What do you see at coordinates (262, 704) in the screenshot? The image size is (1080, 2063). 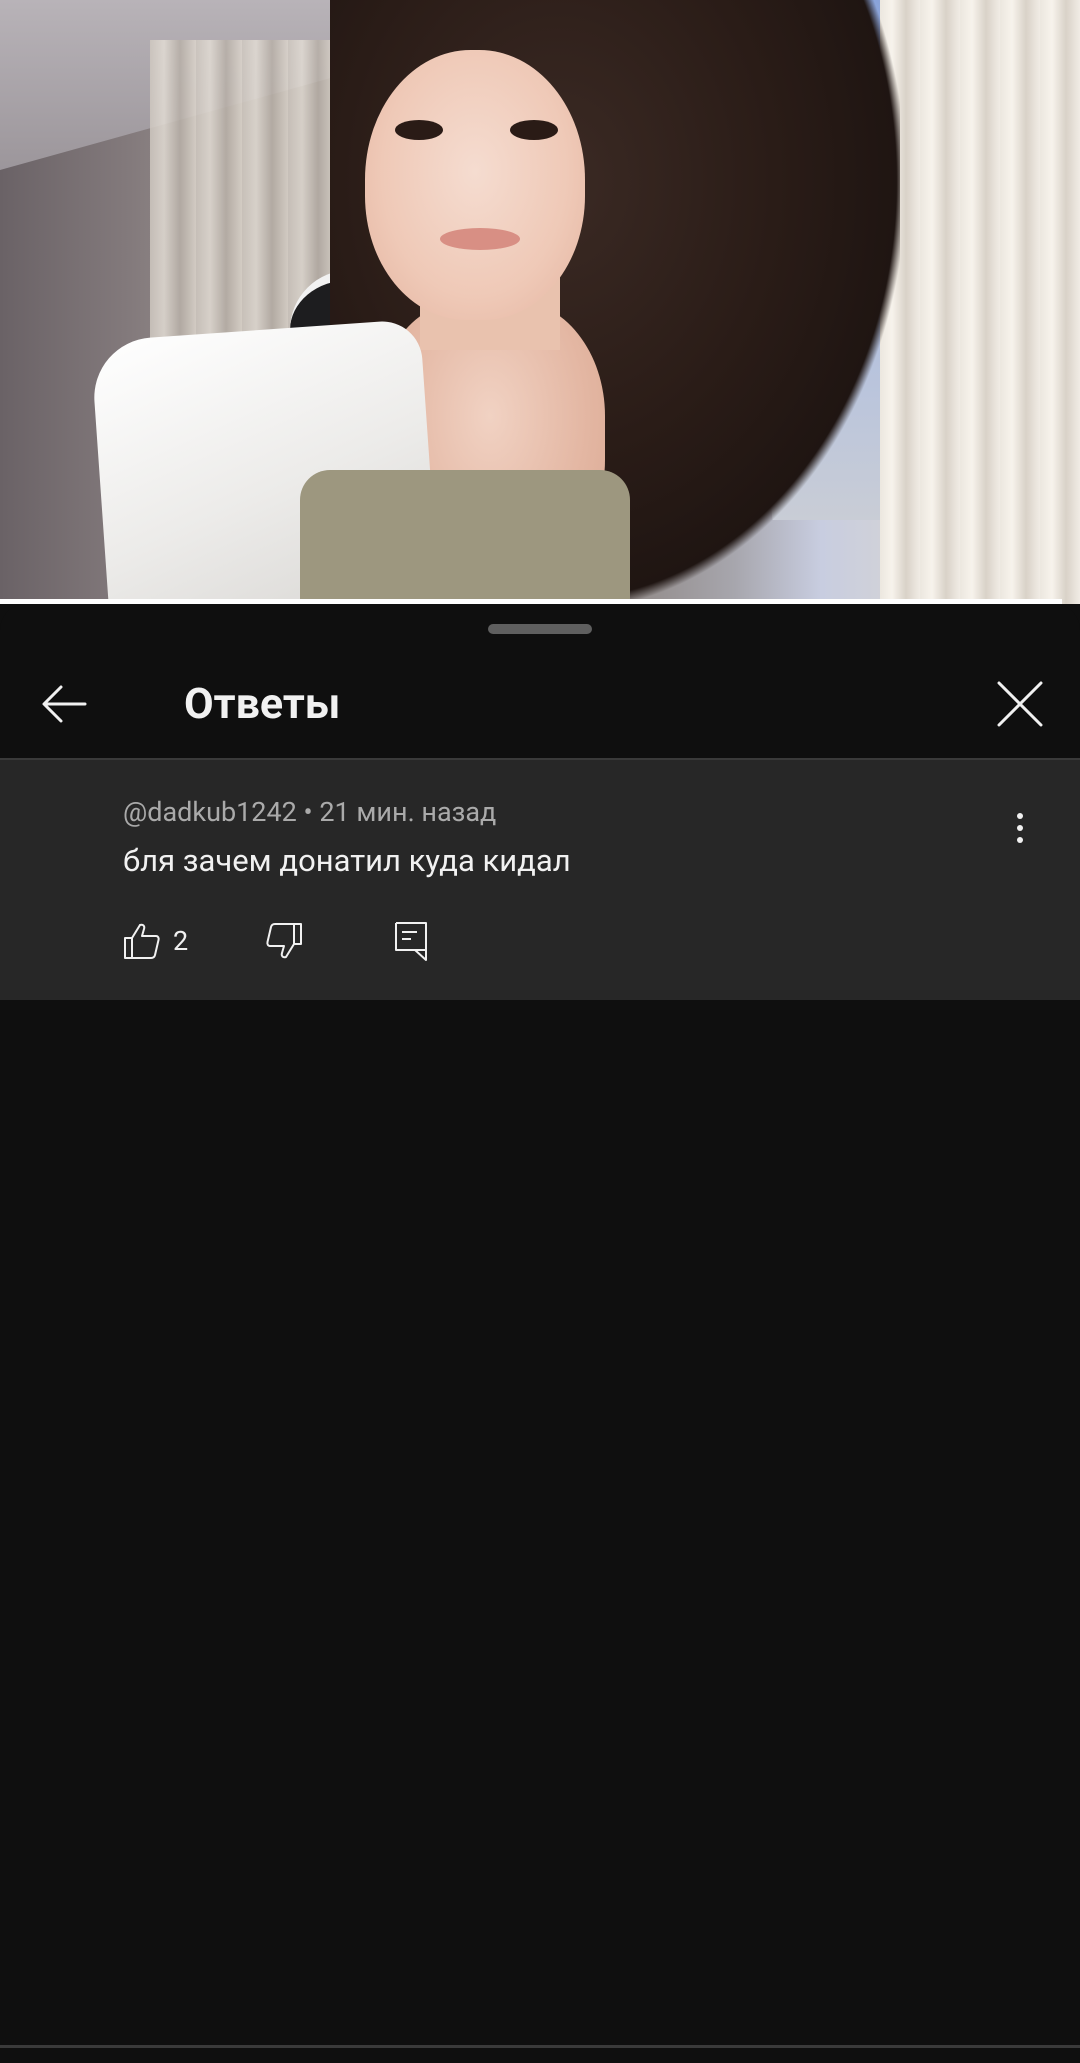 I see `sheet-title: Ответы` at bounding box center [262, 704].